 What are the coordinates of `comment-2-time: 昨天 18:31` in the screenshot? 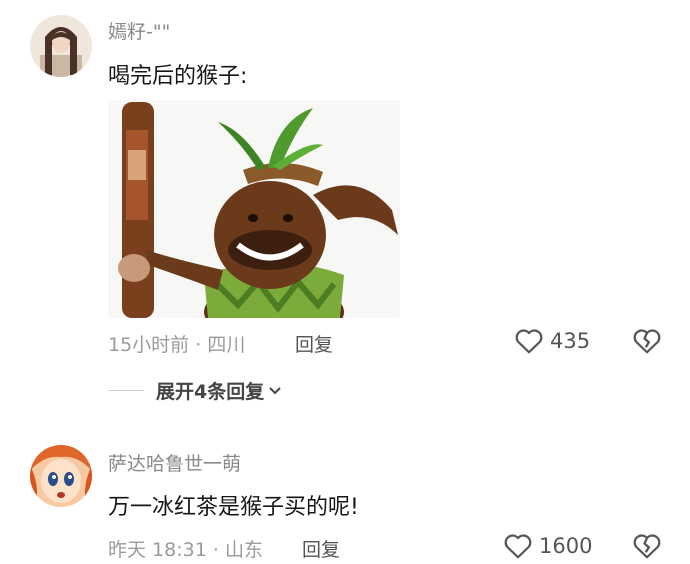 It's located at (157, 550).